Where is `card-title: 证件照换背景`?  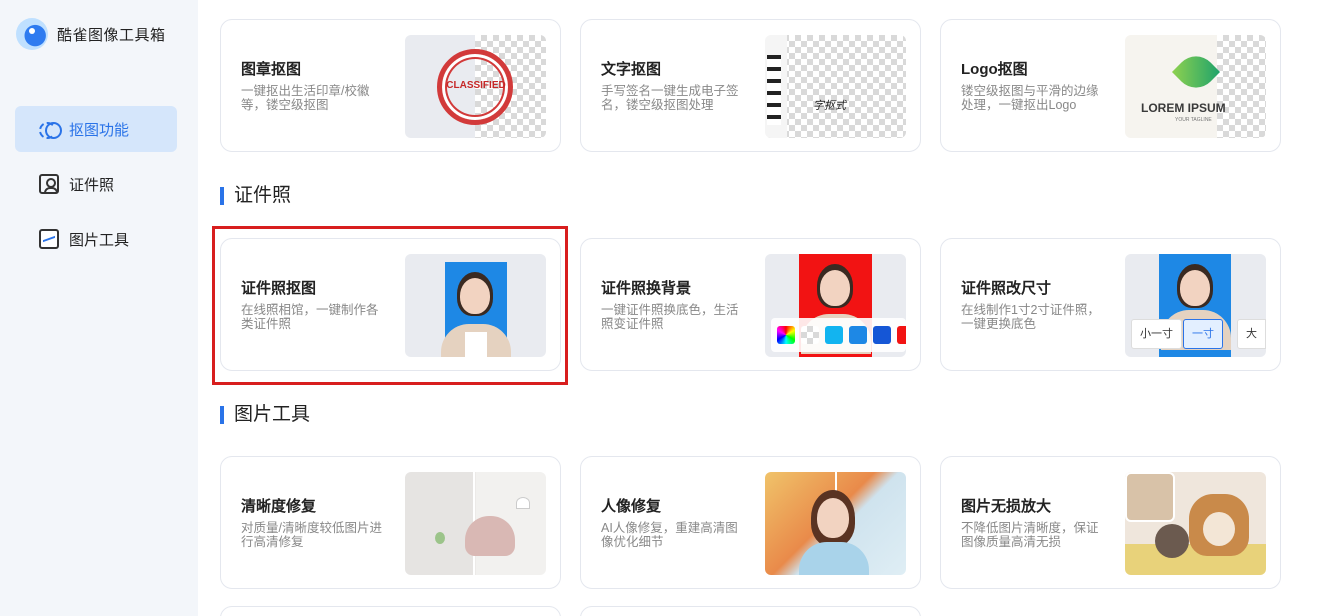 card-title: 证件照换背景 is located at coordinates (646, 288).